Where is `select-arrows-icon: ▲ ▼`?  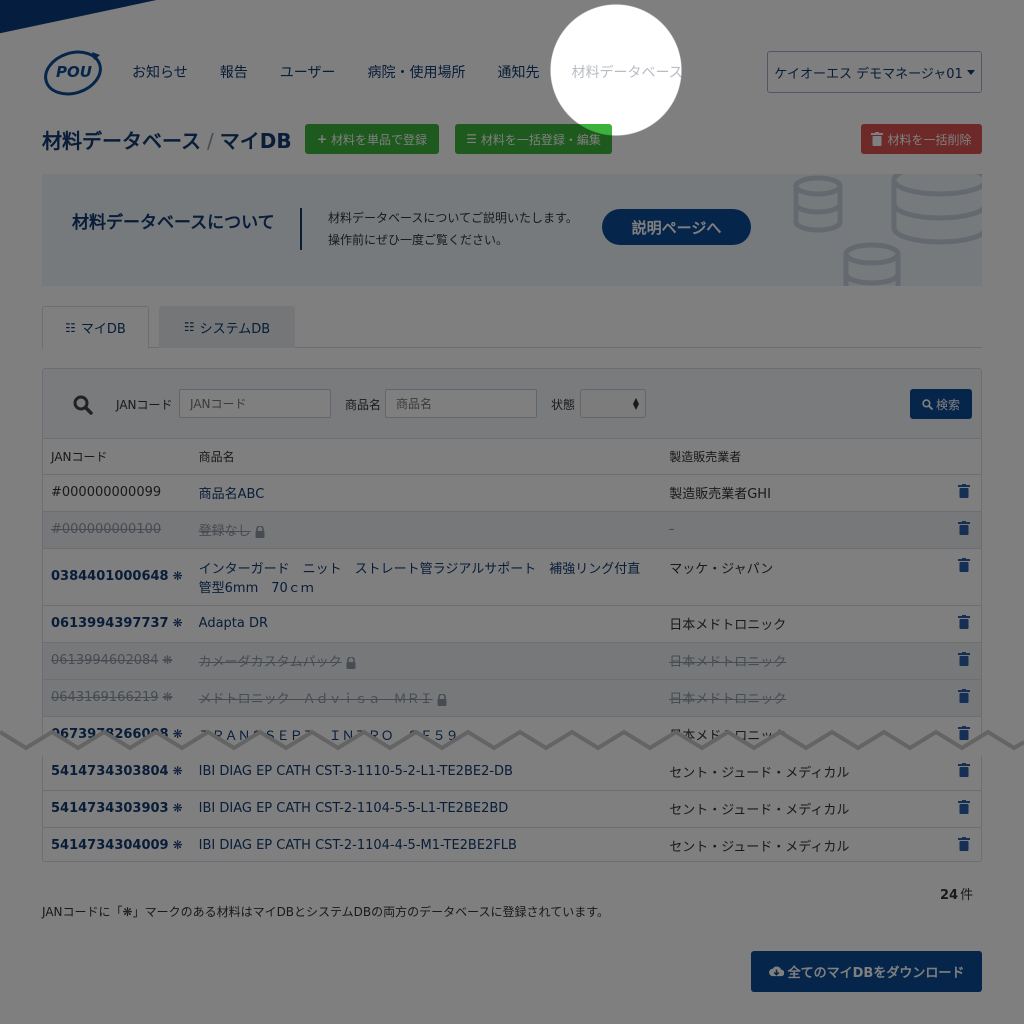 select-arrows-icon: ▲ ▼ is located at coordinates (635, 403).